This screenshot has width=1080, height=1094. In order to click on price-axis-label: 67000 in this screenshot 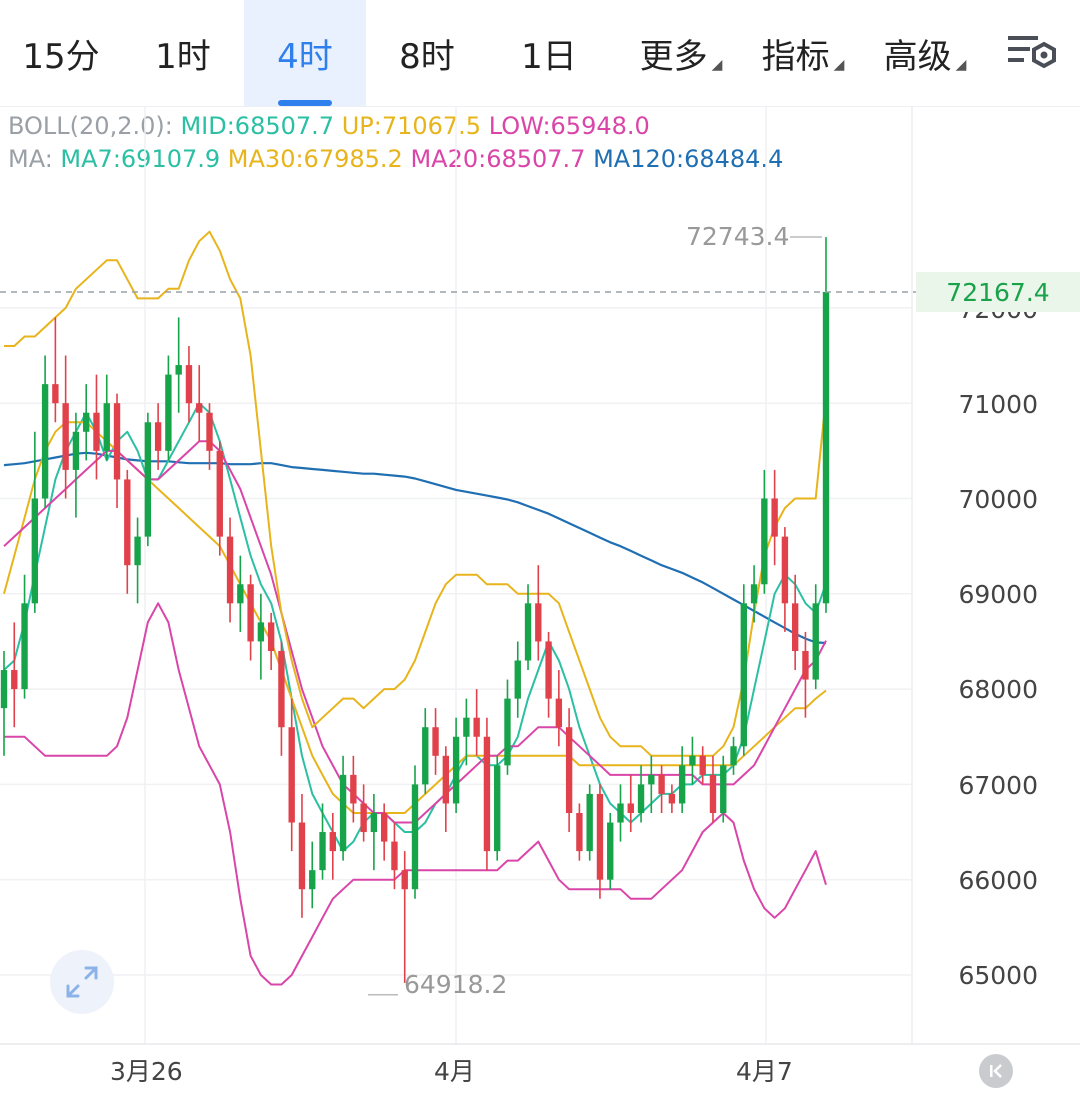, I will do `click(998, 785)`.